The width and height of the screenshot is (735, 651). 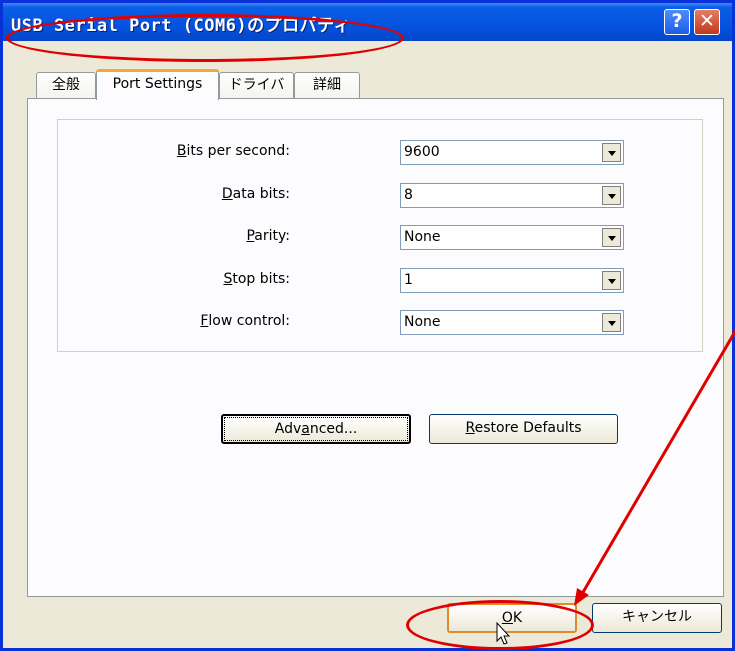 I want to click on mouse-cursor-icon, so click(x=503, y=633).